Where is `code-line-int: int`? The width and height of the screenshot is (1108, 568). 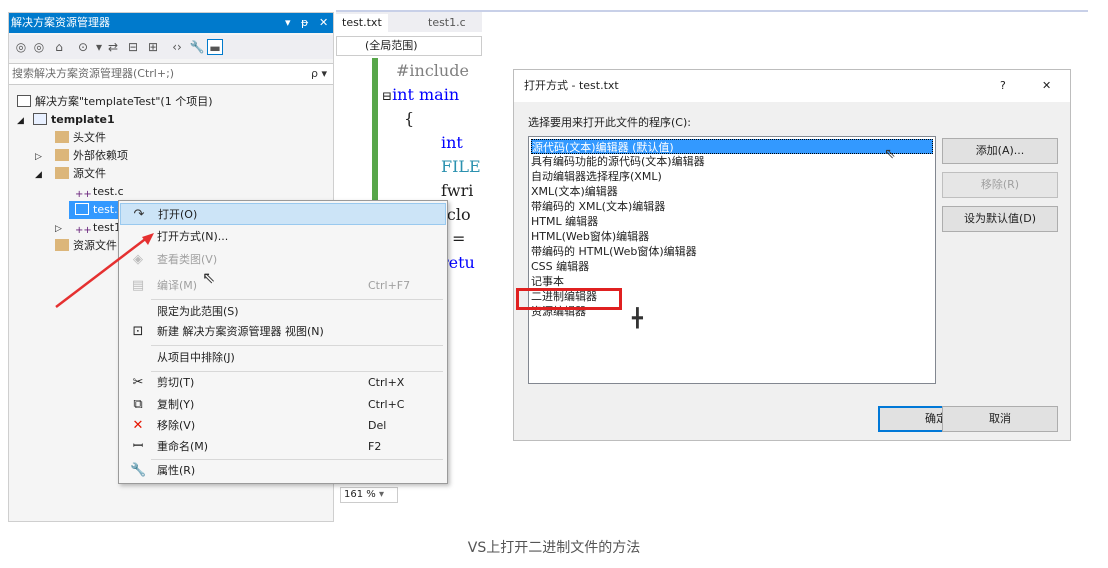 code-line-int: int is located at coordinates (452, 142).